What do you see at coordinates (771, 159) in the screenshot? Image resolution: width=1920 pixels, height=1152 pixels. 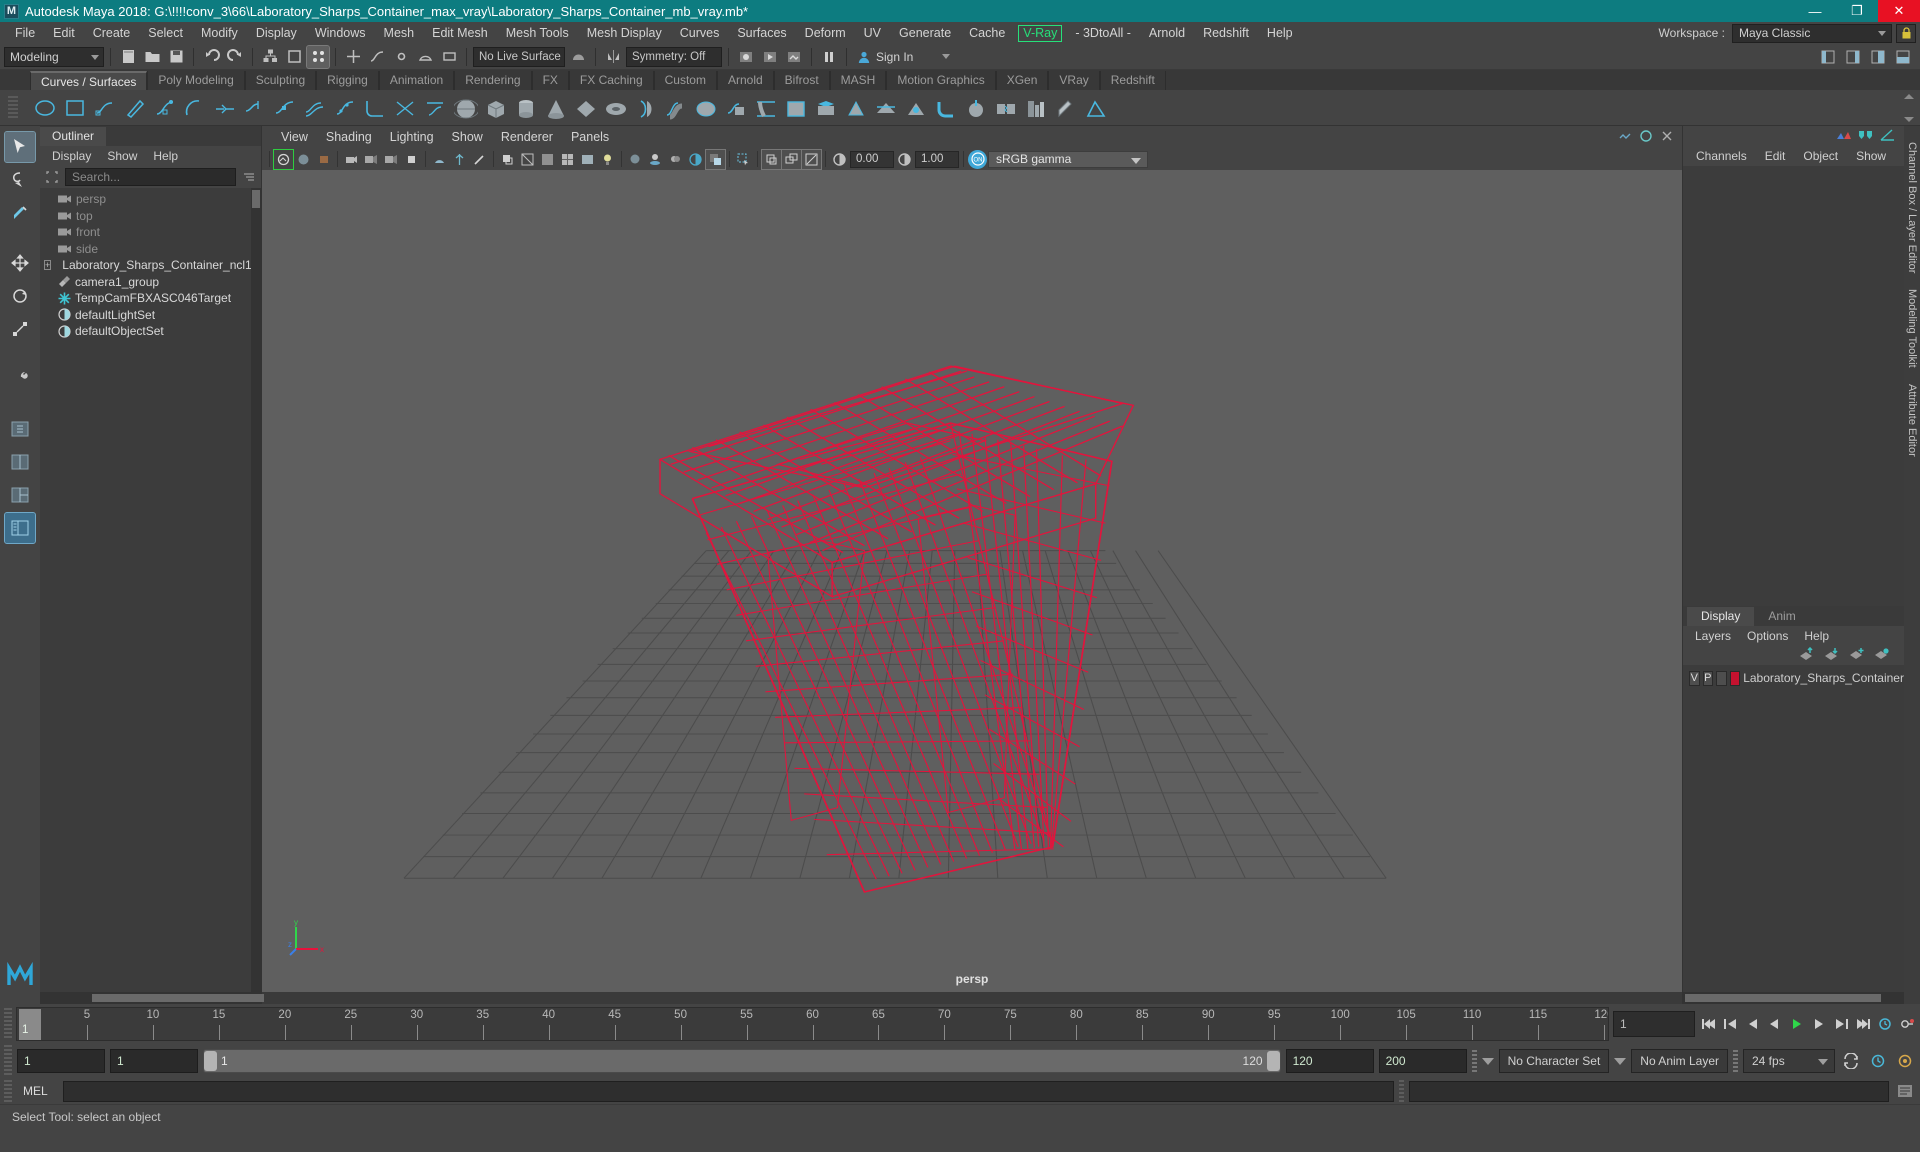 I see `xray-joints-button` at bounding box center [771, 159].